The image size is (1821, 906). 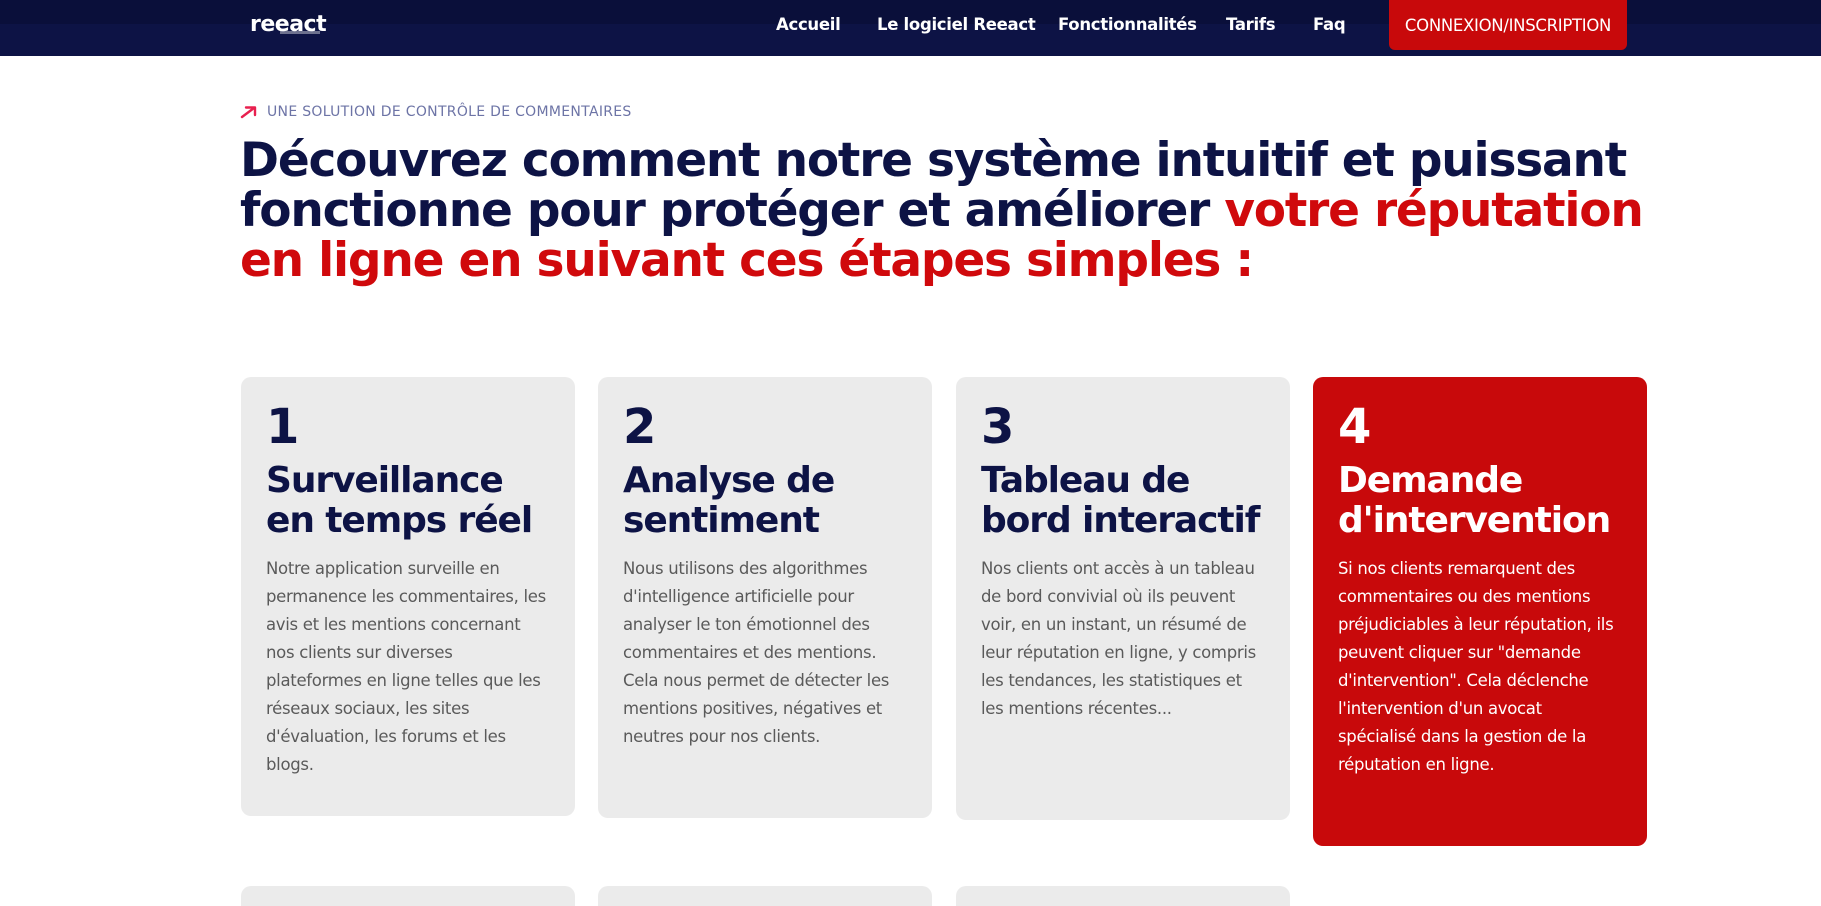 I want to click on step-card-7-partial, so click(x=1123, y=896).